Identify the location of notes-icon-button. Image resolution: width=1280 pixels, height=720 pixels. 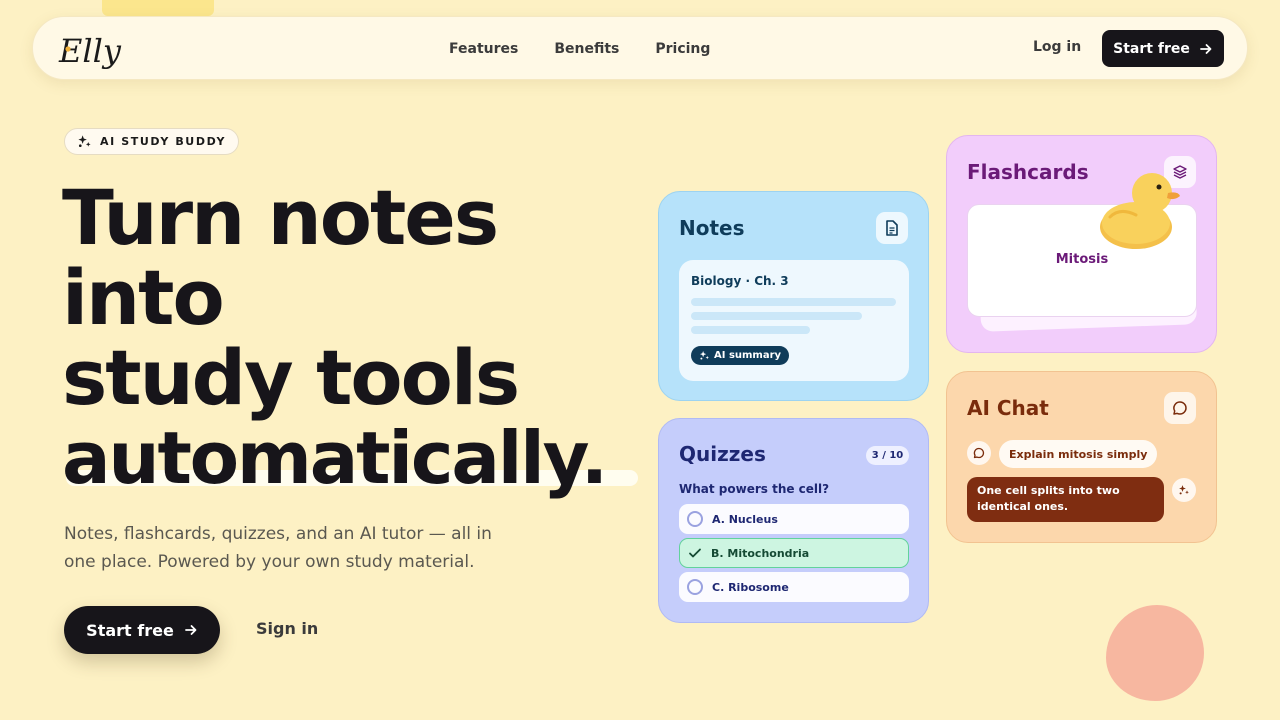
(892, 228).